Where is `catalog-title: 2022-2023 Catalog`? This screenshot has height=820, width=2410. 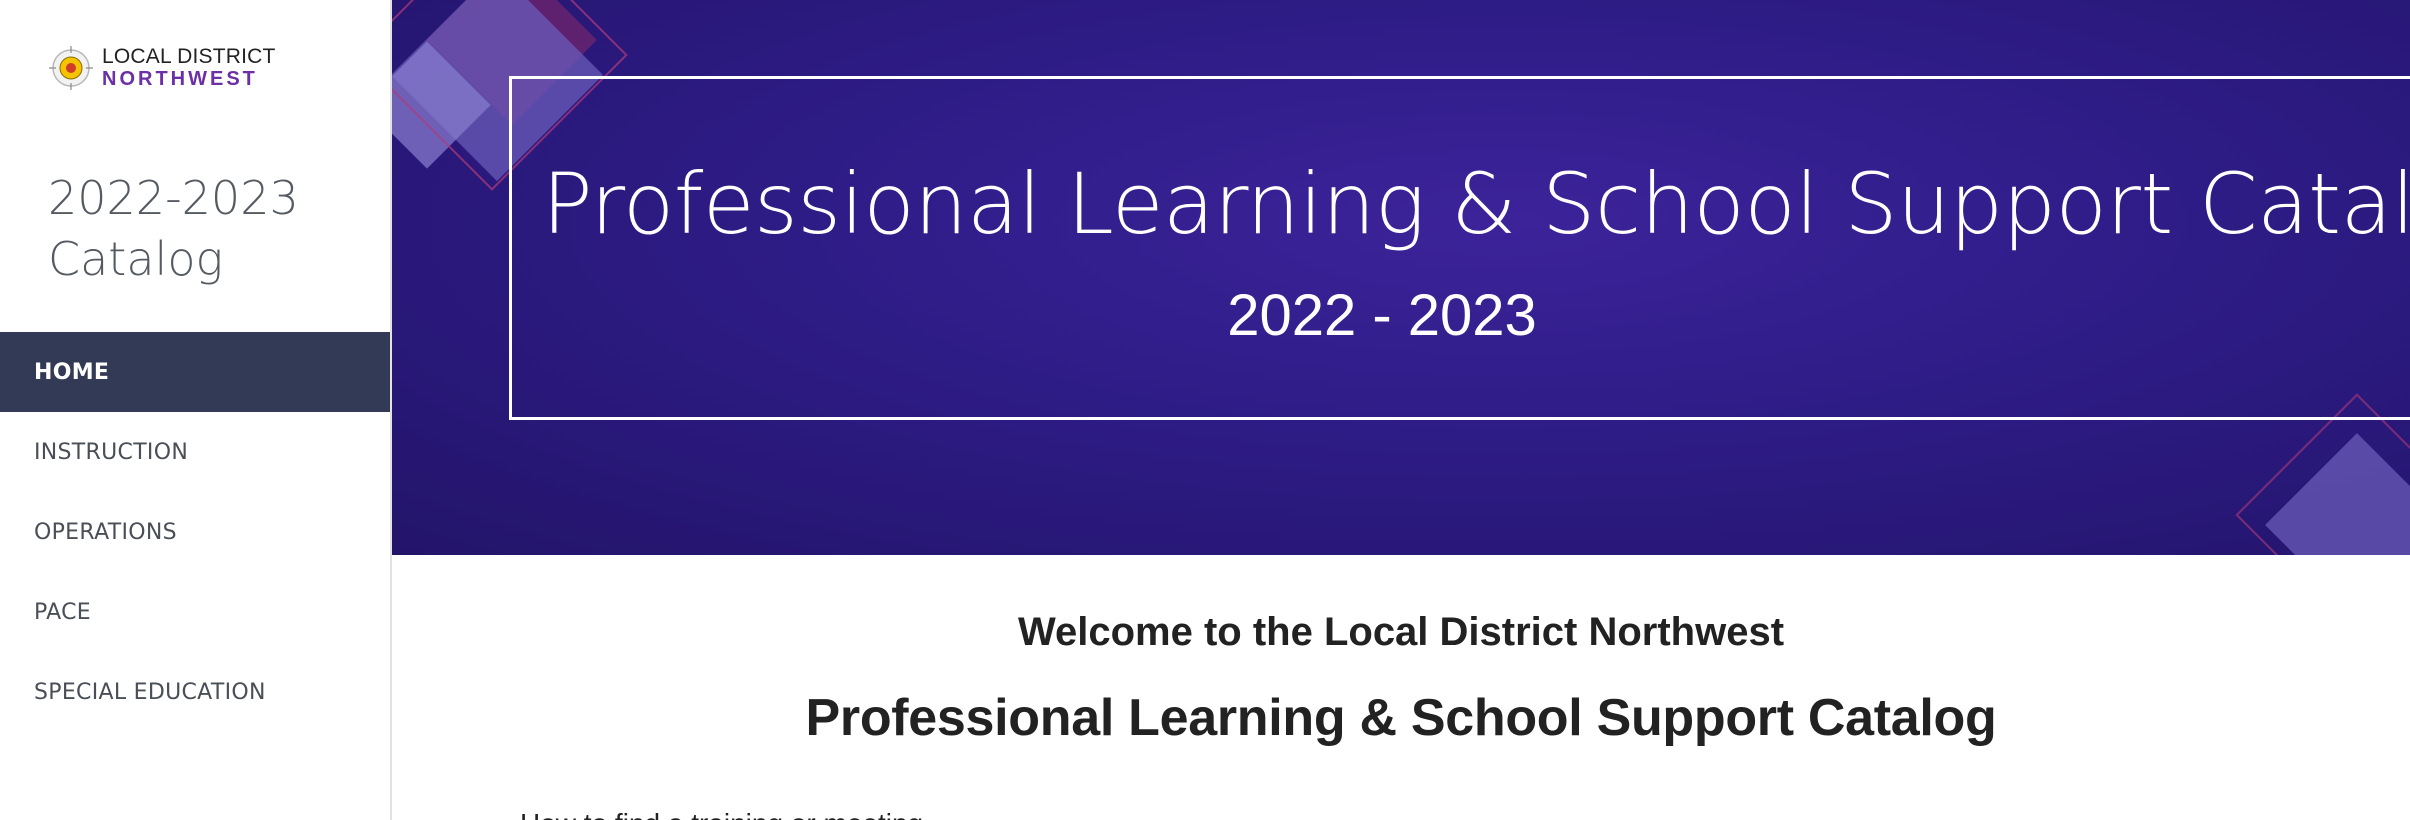
catalog-title: 2022-2023 Catalog is located at coordinates (208, 229).